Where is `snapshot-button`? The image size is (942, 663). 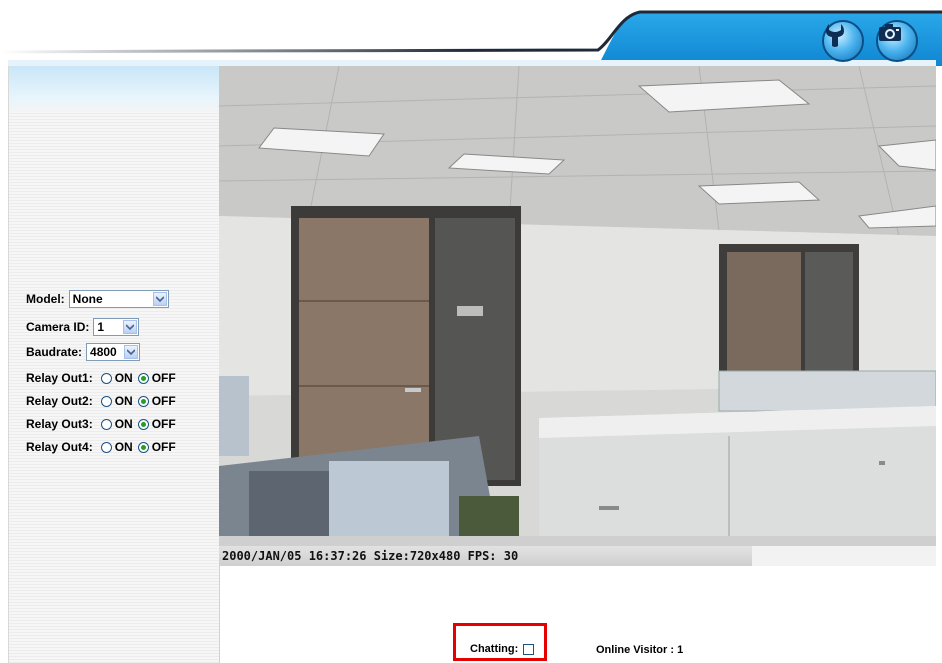 snapshot-button is located at coordinates (897, 41).